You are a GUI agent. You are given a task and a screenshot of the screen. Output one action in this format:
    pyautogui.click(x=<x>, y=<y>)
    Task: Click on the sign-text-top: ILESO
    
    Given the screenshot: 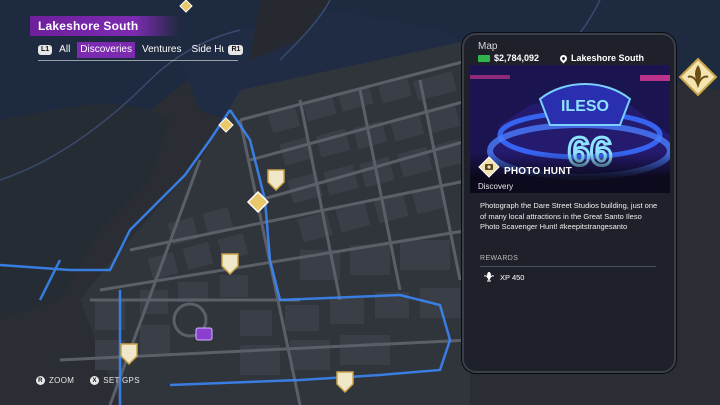 What is the action you would take?
    pyautogui.click(x=585, y=106)
    